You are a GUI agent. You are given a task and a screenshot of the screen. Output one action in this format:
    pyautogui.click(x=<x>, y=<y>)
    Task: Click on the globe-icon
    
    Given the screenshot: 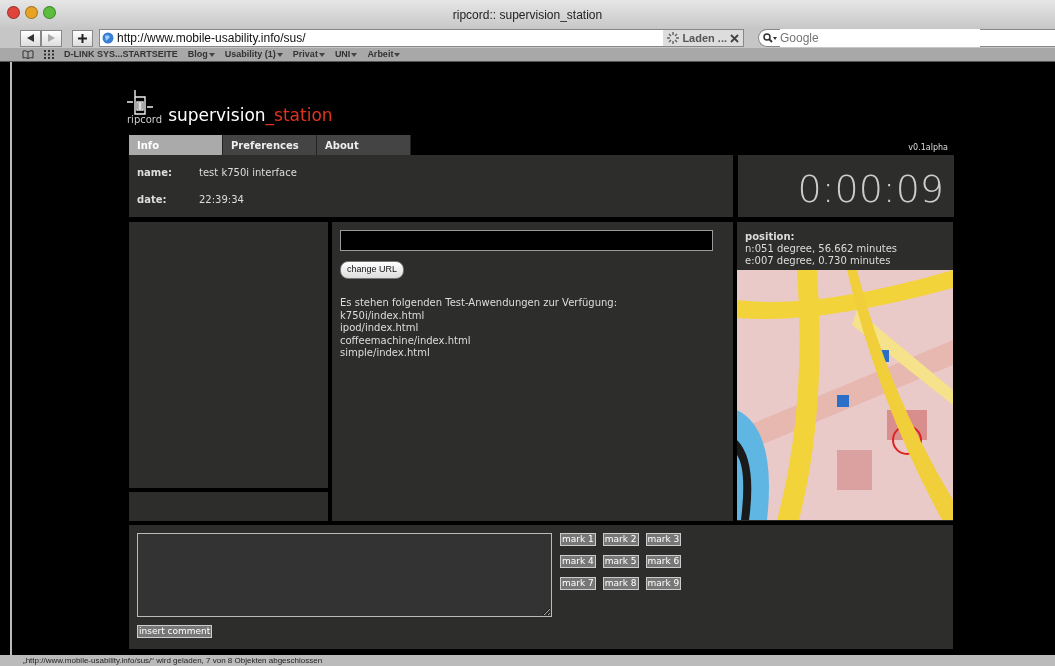 What is the action you would take?
    pyautogui.click(x=108, y=38)
    